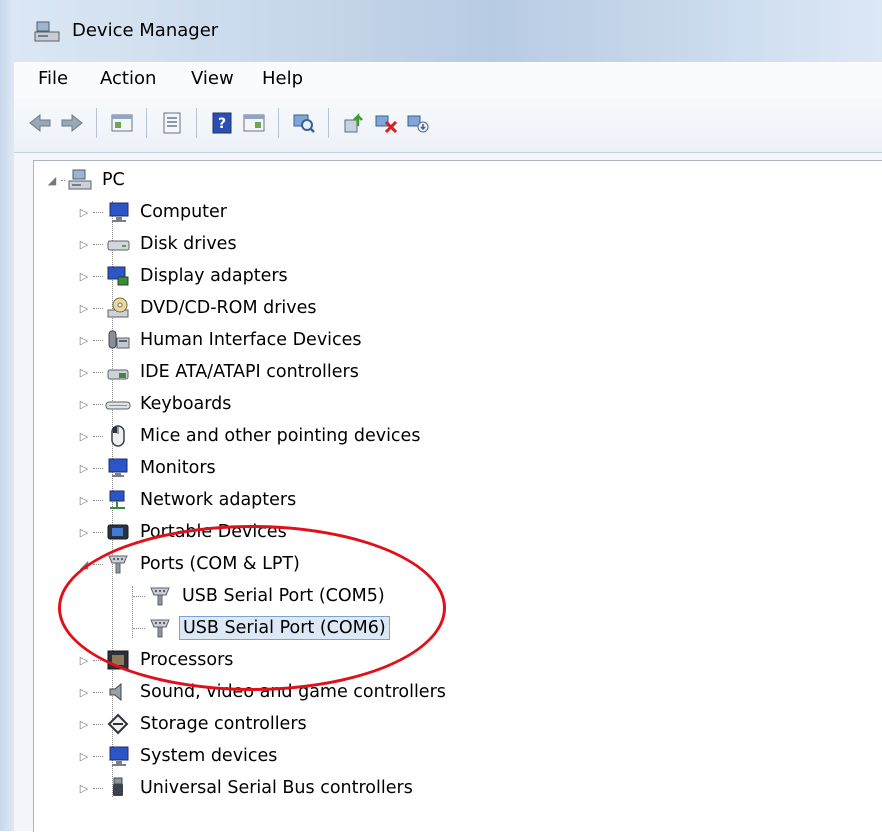 The width and height of the screenshot is (882, 832). I want to click on monitor-icon, so click(118, 468).